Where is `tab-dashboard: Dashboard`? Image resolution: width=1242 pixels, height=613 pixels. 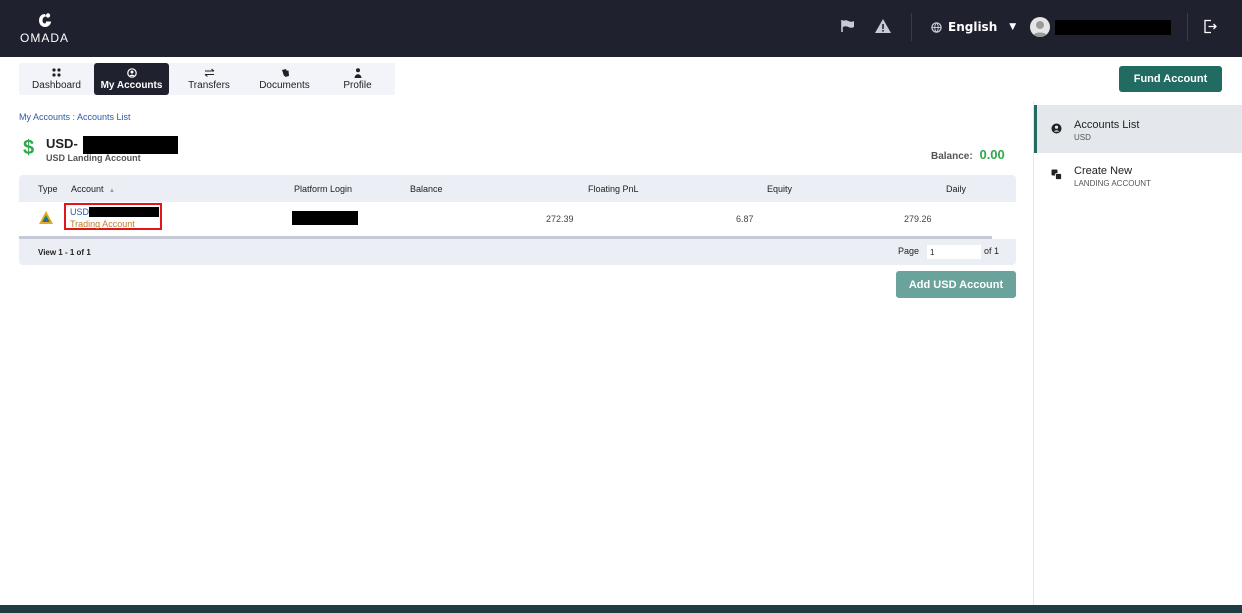 tab-dashboard: Dashboard is located at coordinates (56, 79).